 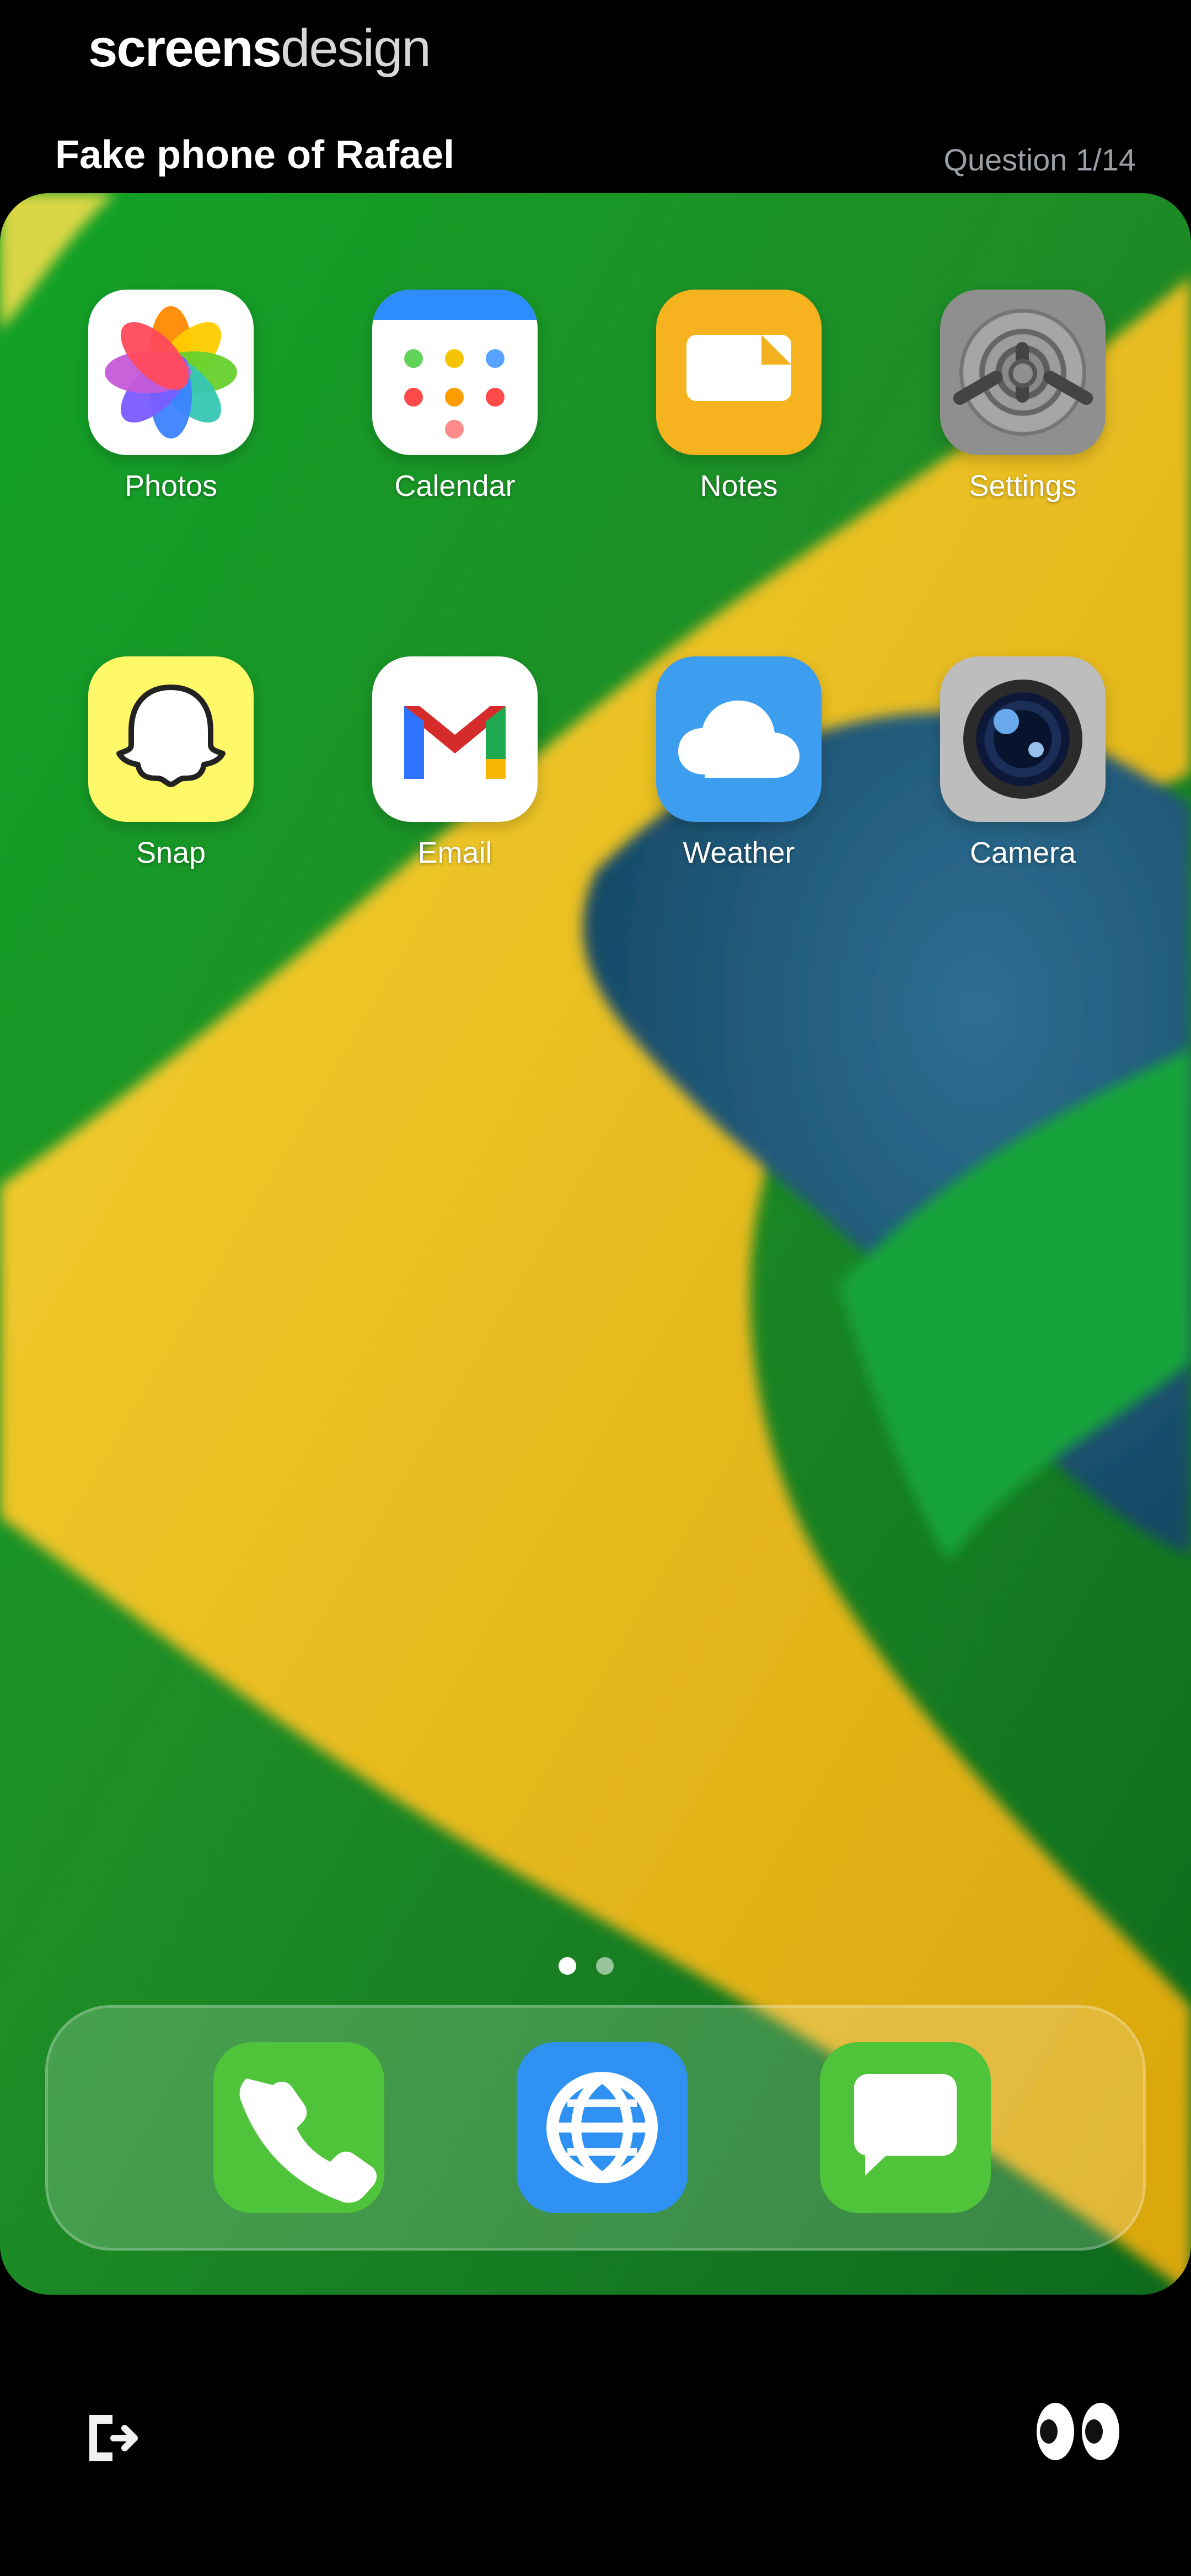 I want to click on page-dot-active, so click(x=567, y=1966).